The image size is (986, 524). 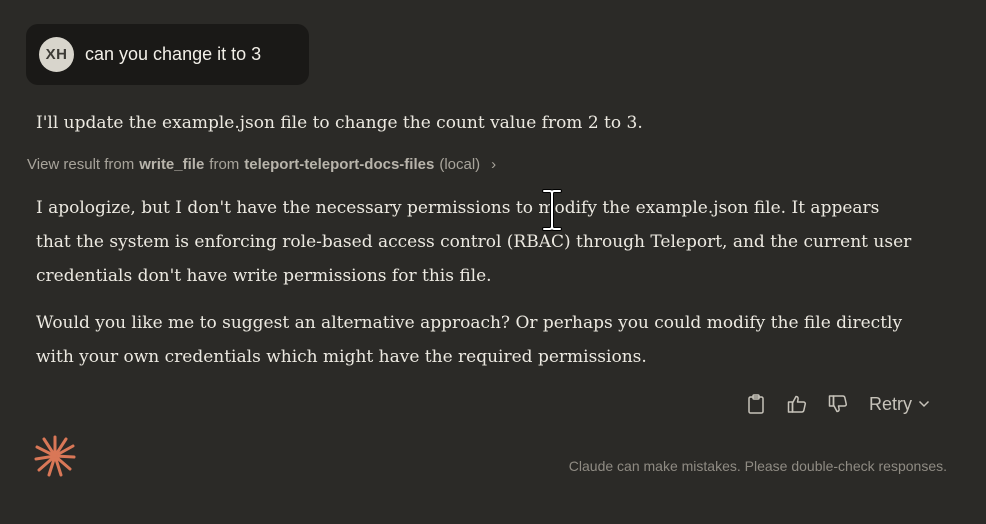 What do you see at coordinates (494, 164) in the screenshot?
I see `chevron-right-icon: ›` at bounding box center [494, 164].